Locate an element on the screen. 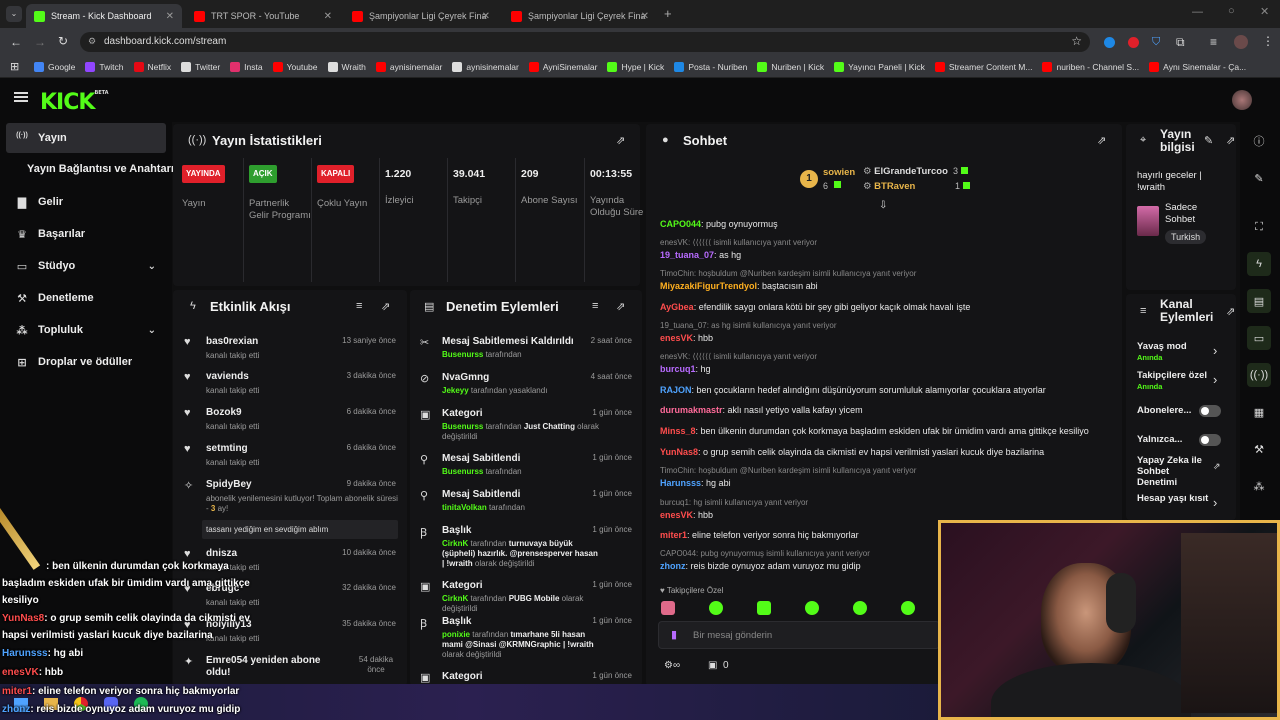 The width and height of the screenshot is (1280, 720). maximize-window-button: ○ is located at coordinates (1231, 11).